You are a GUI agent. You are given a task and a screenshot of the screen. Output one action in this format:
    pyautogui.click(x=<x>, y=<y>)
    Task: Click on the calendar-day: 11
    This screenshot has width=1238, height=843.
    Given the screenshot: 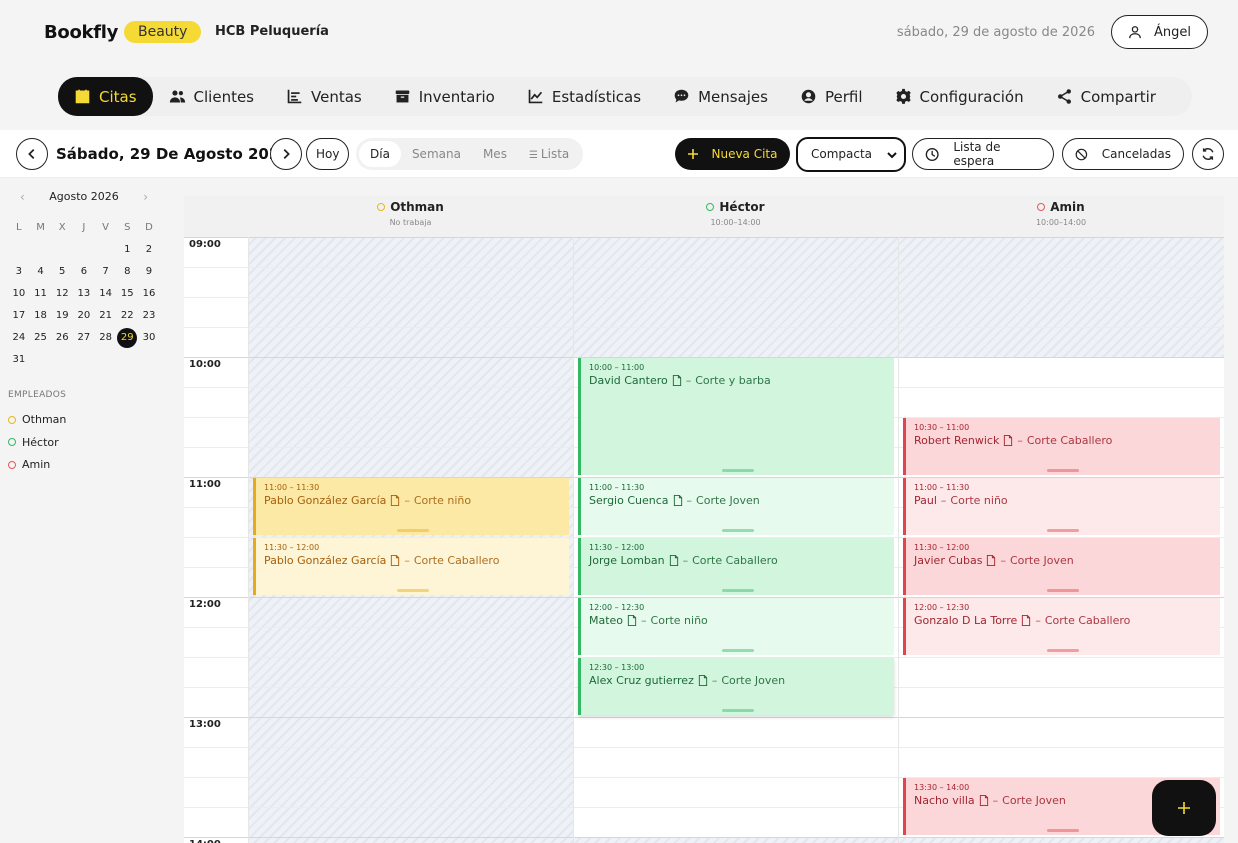 What is the action you would take?
    pyautogui.click(x=41, y=294)
    